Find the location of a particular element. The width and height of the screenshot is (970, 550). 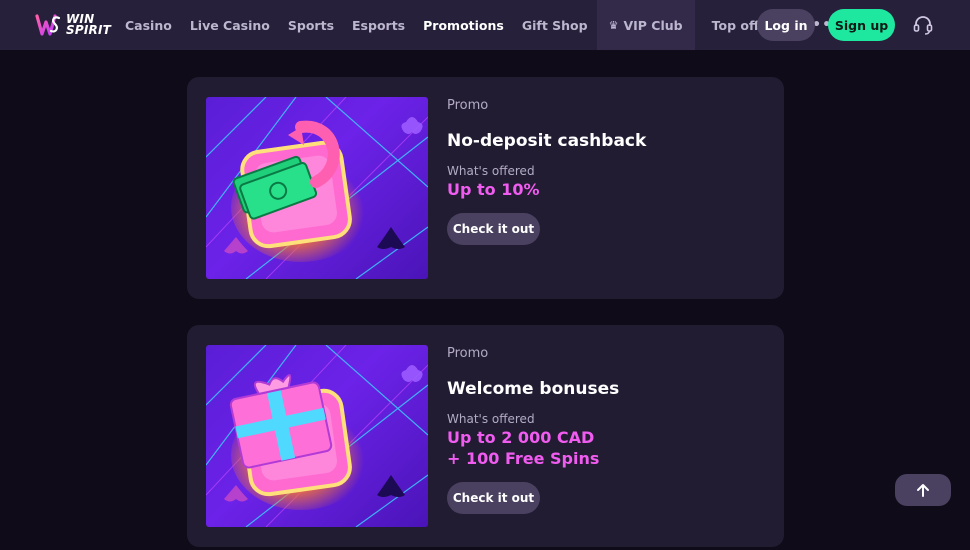

nav-vip-club: ♛ VIP Club is located at coordinates (645, 25).